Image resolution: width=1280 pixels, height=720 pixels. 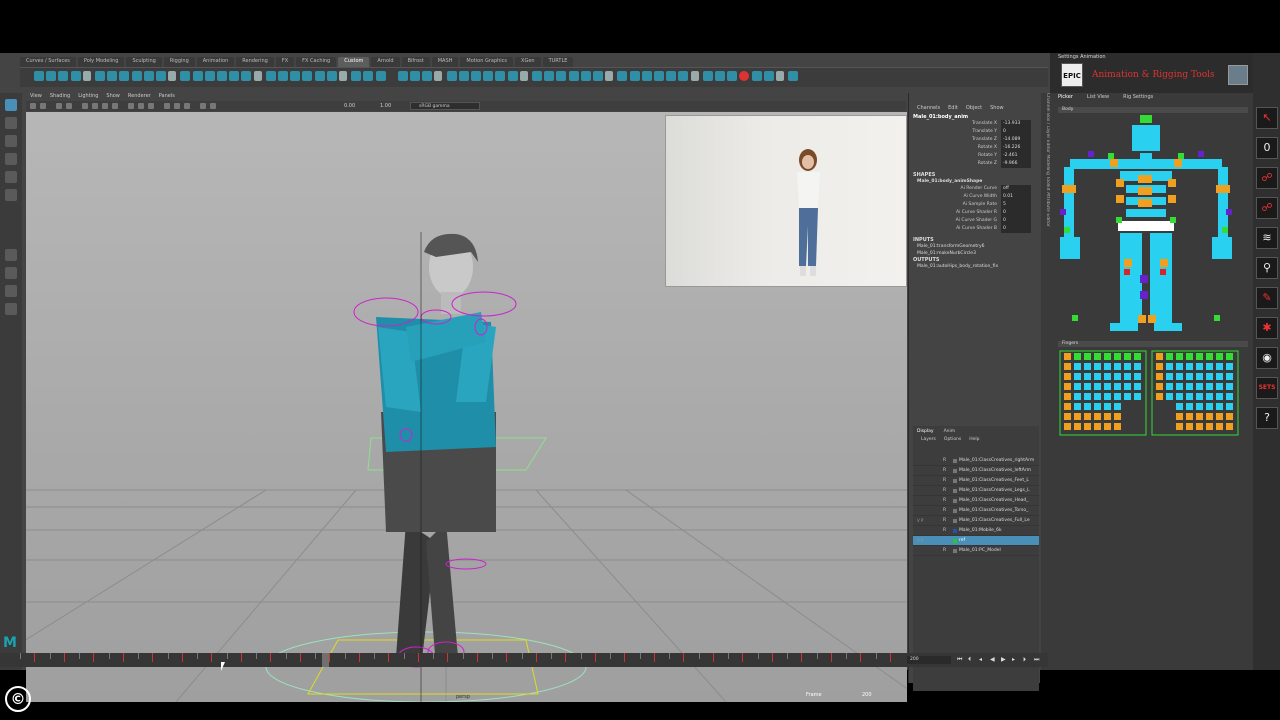 I want to click on layer-row: R Male_01:ClassCreatives_Legs_L, so click(x=976, y=491).